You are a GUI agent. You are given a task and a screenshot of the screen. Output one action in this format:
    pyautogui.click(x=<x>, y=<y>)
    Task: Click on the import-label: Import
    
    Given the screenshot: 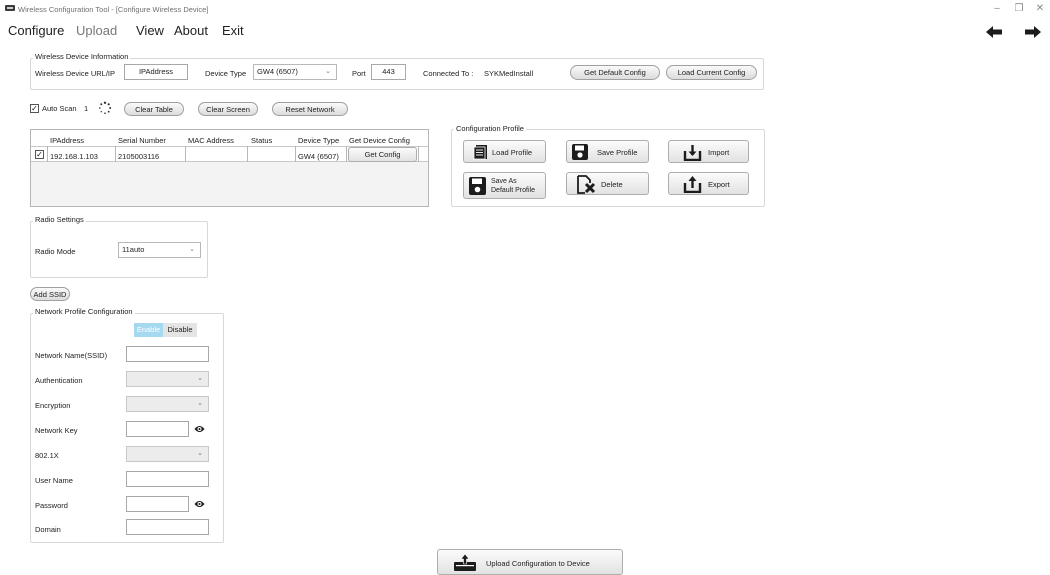 What is the action you would take?
    pyautogui.click(x=719, y=152)
    